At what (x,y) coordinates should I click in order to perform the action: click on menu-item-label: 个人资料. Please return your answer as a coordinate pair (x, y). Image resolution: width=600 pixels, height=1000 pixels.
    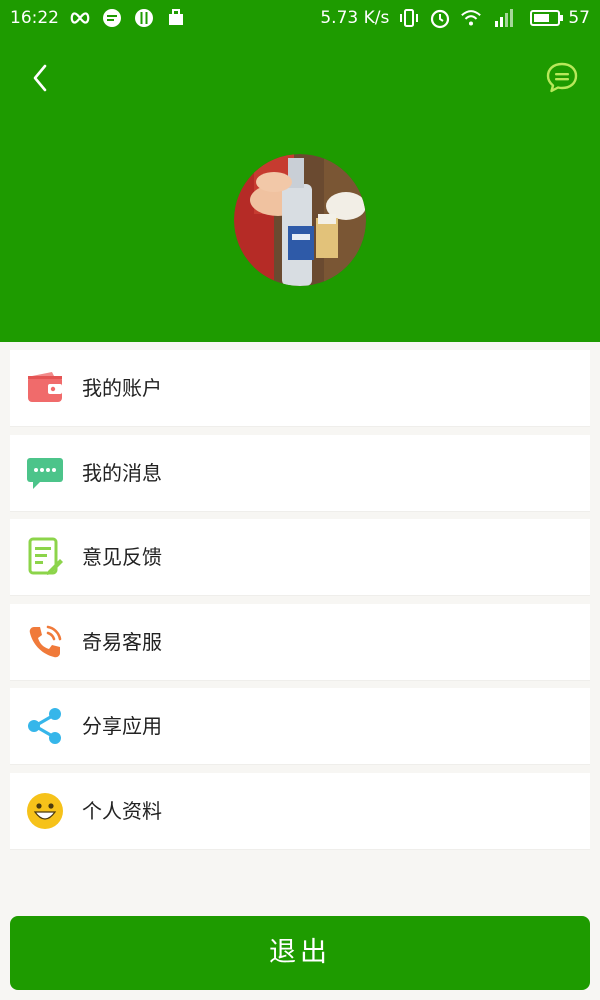
    Looking at the image, I should click on (122, 810).